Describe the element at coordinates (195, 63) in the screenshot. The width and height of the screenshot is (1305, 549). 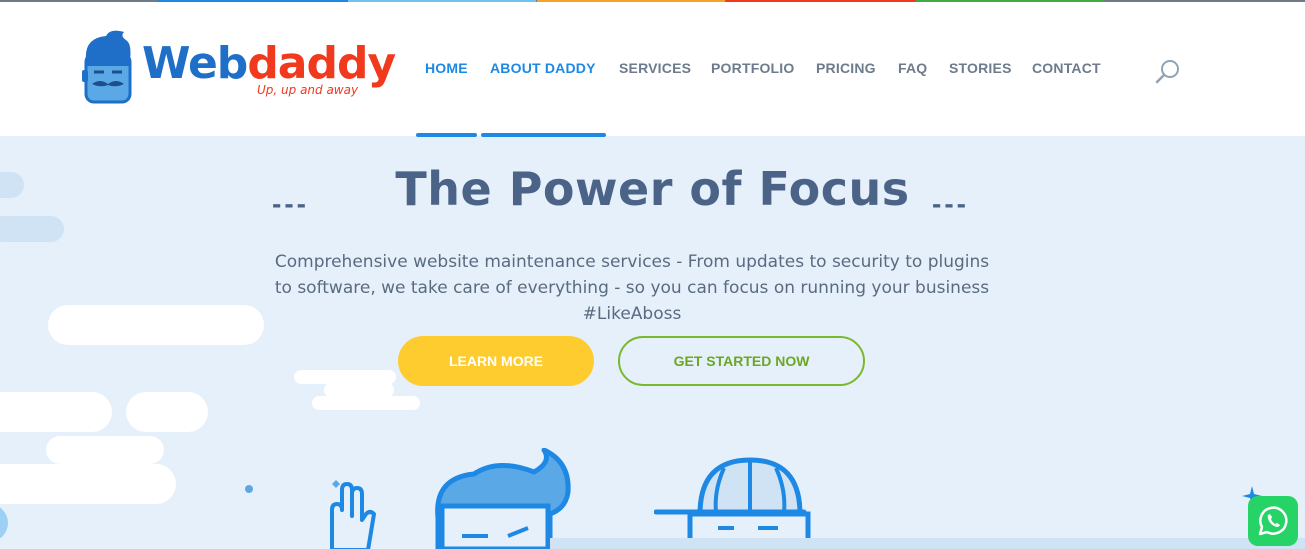
I see `logo-text-web: Web` at that location.